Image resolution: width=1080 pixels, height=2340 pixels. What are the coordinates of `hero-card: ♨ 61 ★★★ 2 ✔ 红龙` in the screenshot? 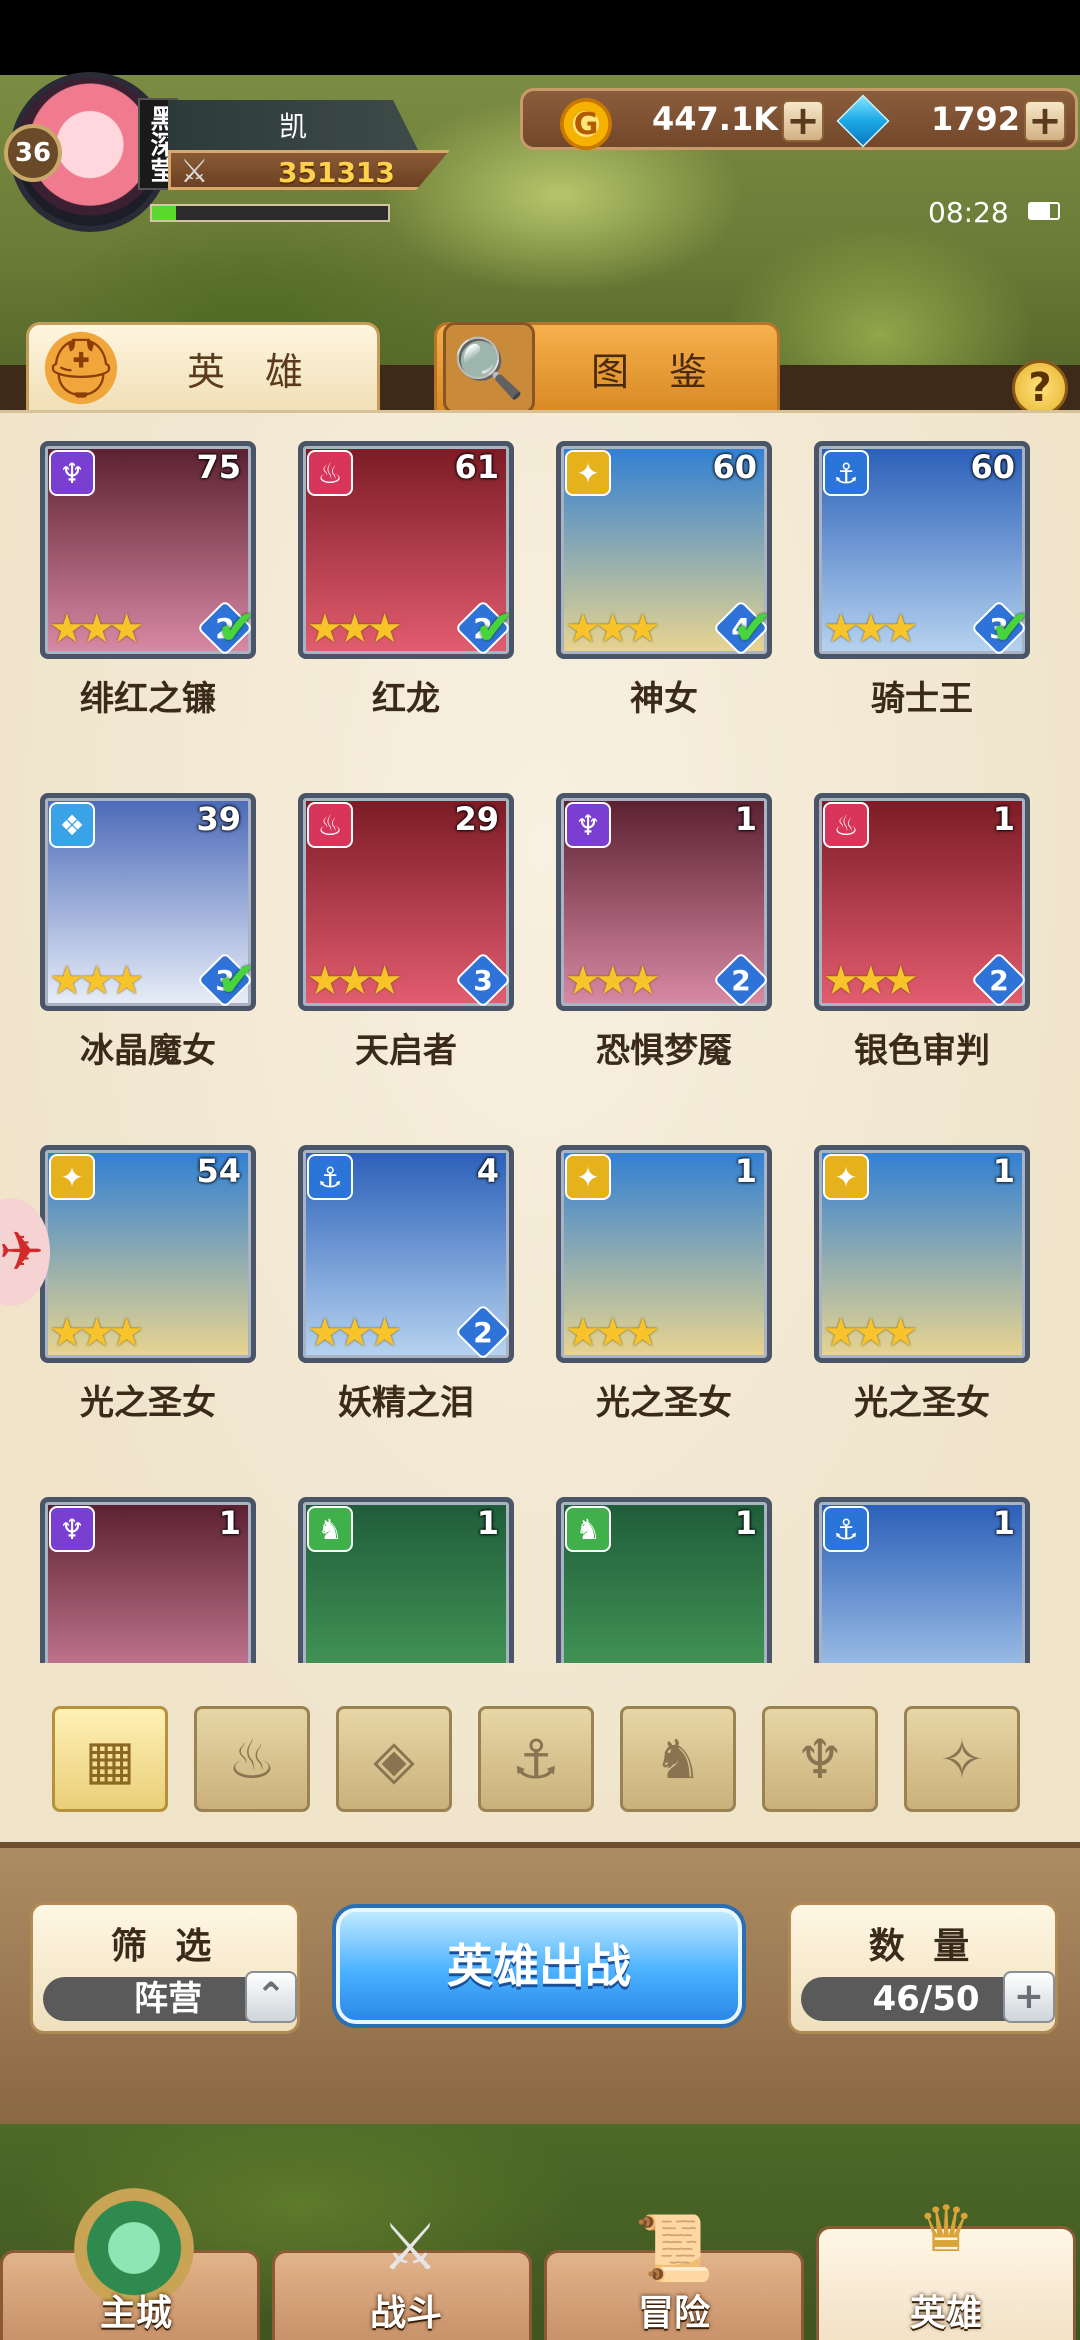 It's located at (408, 580).